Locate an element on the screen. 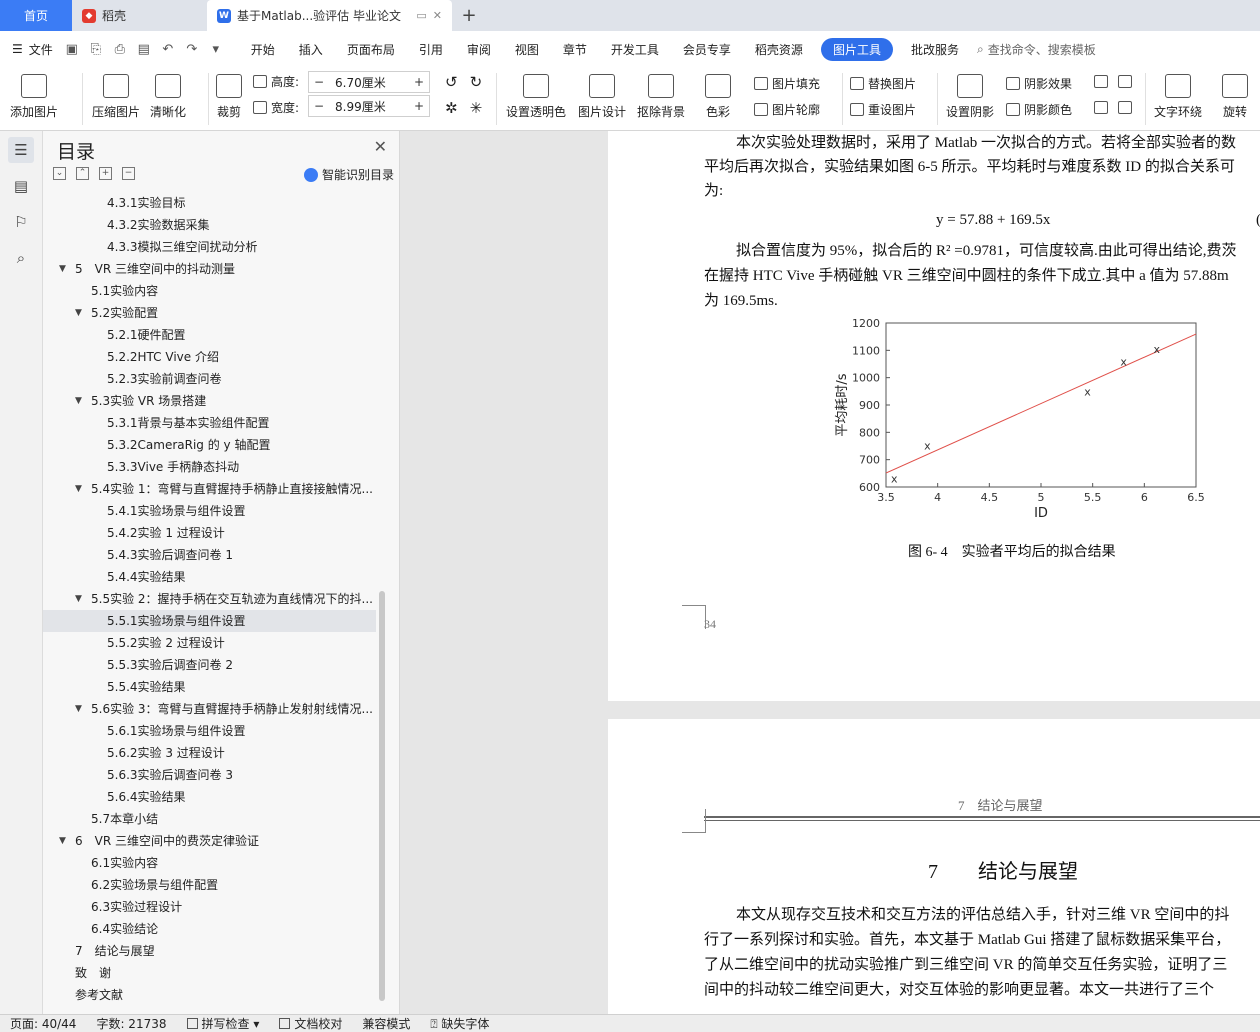  expand-all-icon: ⌃ is located at coordinates (82, 173).